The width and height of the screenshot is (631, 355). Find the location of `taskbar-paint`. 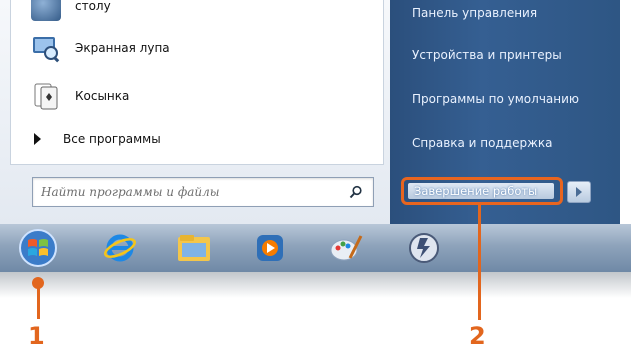

taskbar-paint is located at coordinates (346, 248).